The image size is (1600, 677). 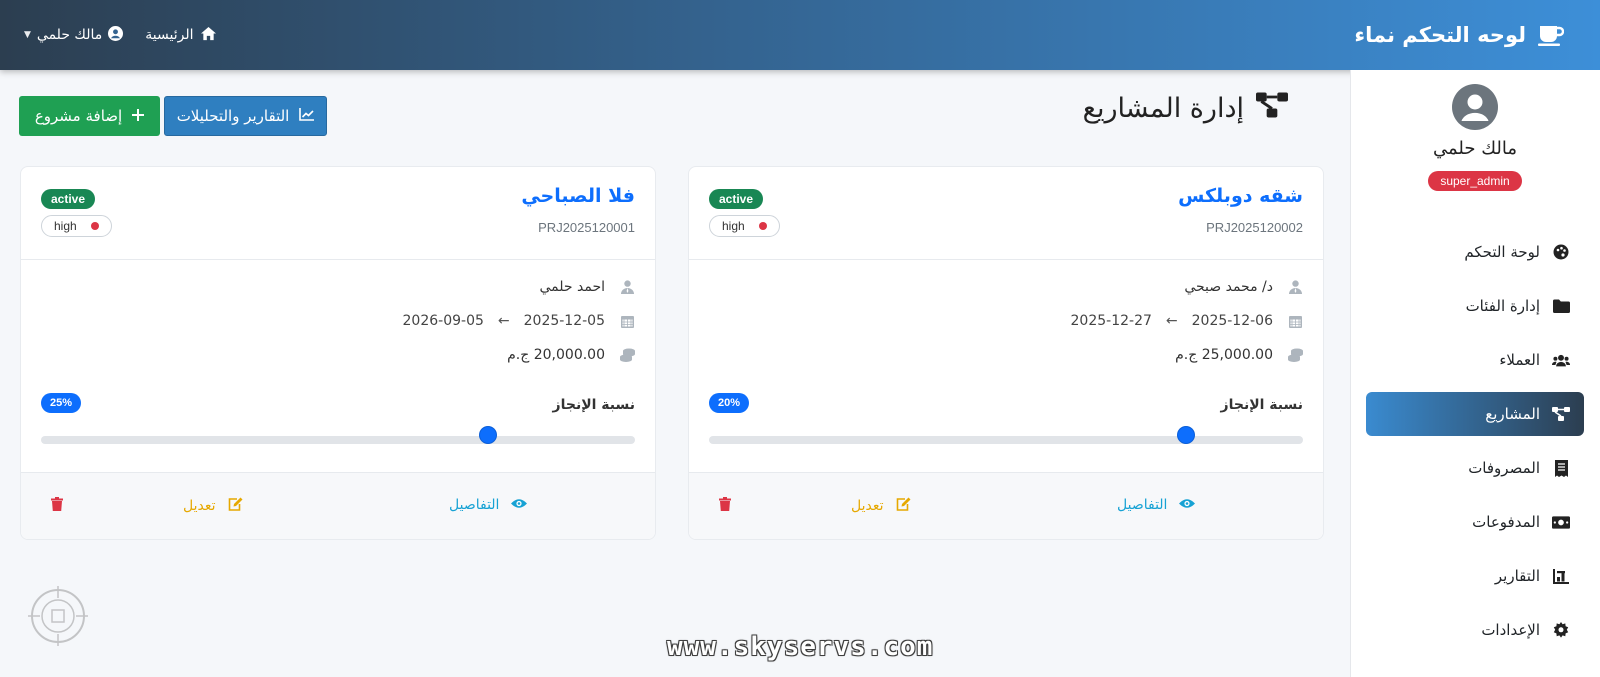 I want to click on top-nav: مالك حلمي ▼ الرئيسية, so click(x=120, y=35).